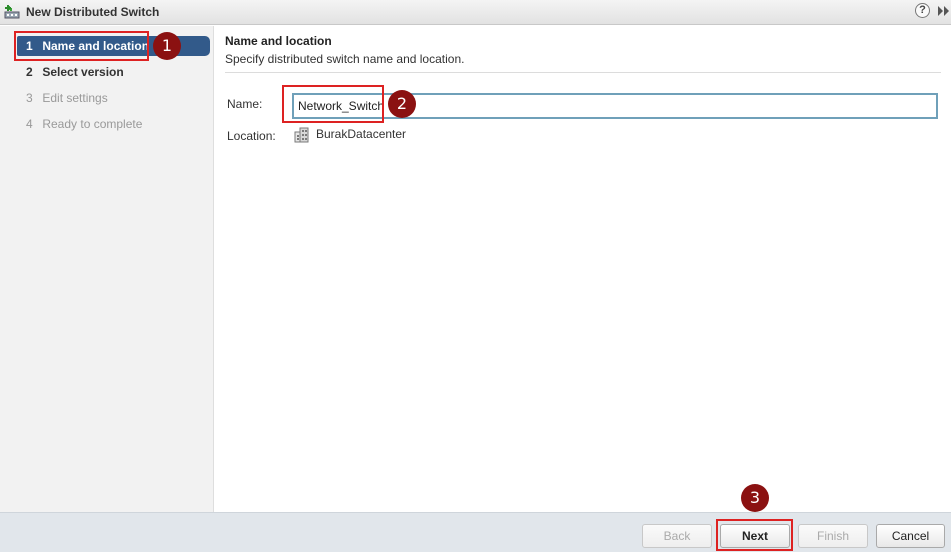 This screenshot has height=552, width=951. I want to click on divider, so click(583, 72).